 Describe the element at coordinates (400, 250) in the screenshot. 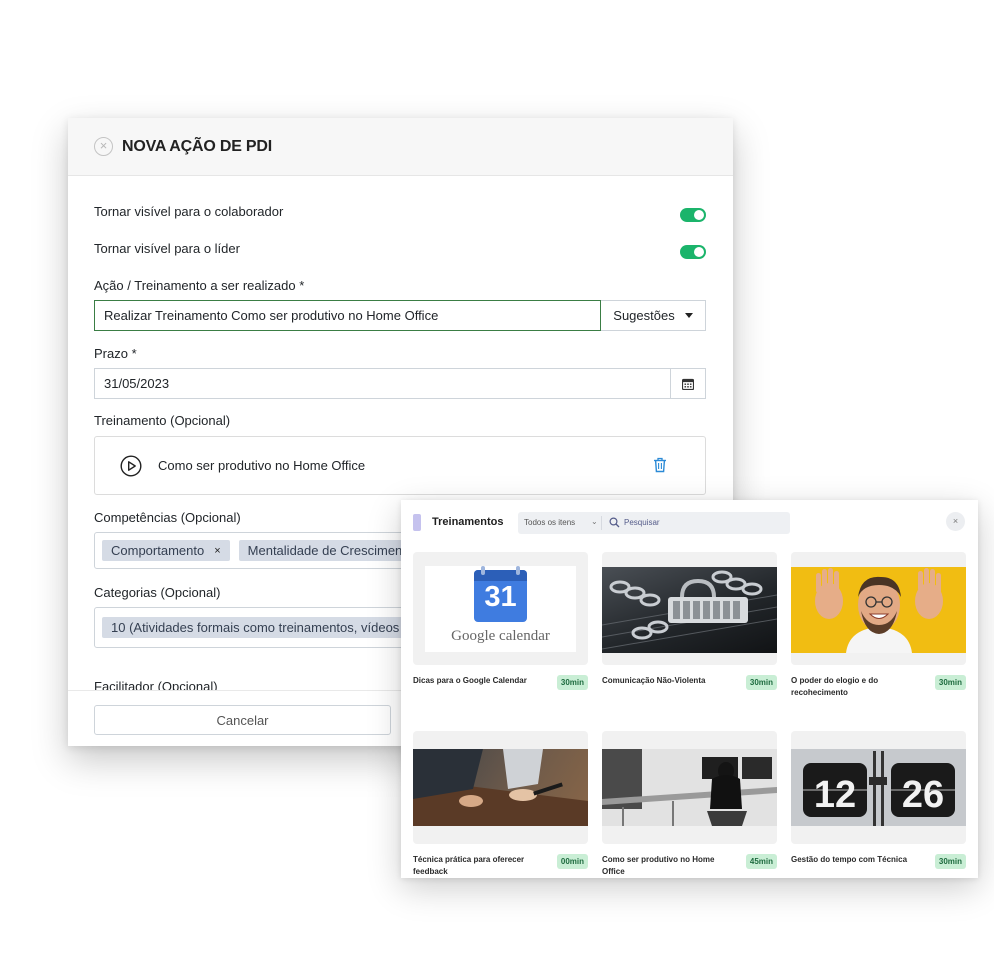

I see `visible-leader-row: Tornar visível para o líder` at that location.